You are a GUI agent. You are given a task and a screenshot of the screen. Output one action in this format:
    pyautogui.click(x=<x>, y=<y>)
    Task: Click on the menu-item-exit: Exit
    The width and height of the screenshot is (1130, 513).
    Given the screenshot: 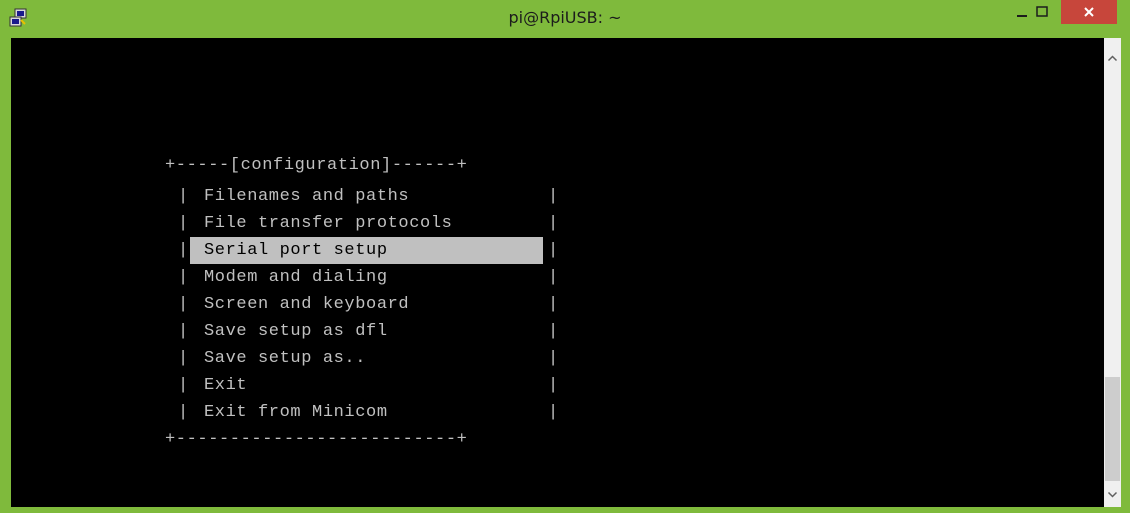 What is the action you would take?
    pyautogui.click(x=225, y=385)
    